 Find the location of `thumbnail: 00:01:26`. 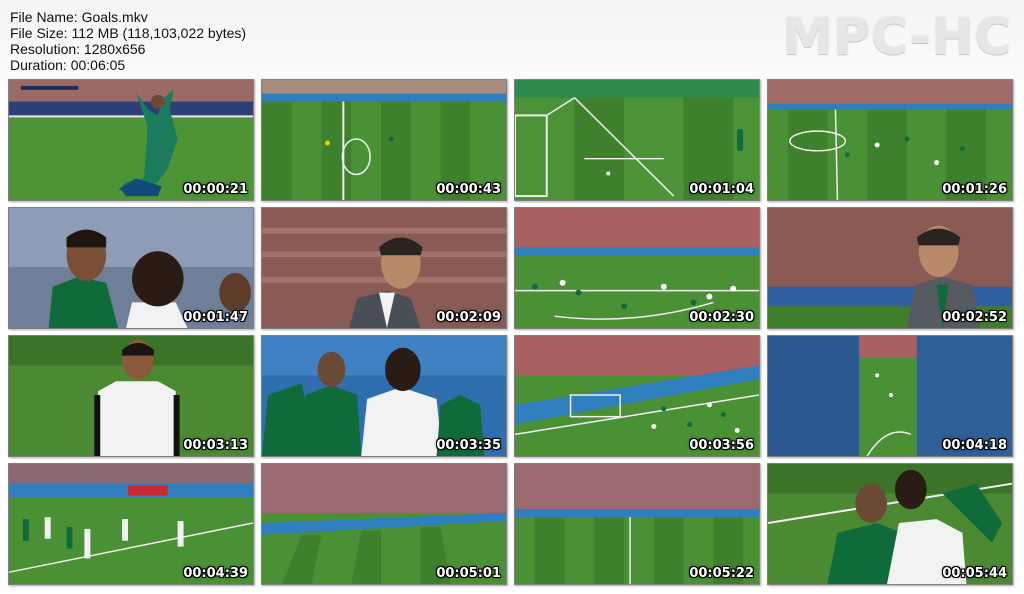

thumbnail: 00:01:26 is located at coordinates (890, 140).